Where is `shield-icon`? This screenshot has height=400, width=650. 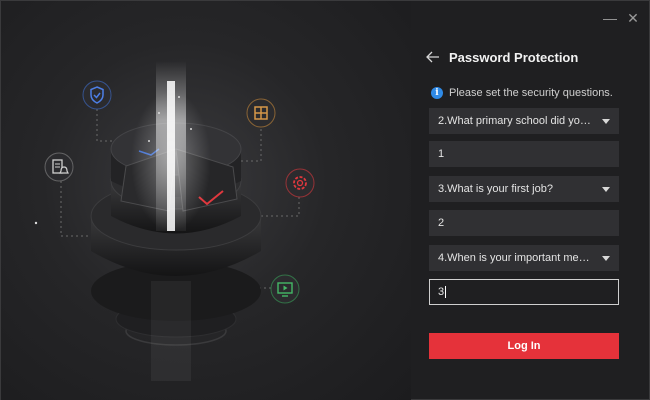
shield-icon is located at coordinates (97, 95).